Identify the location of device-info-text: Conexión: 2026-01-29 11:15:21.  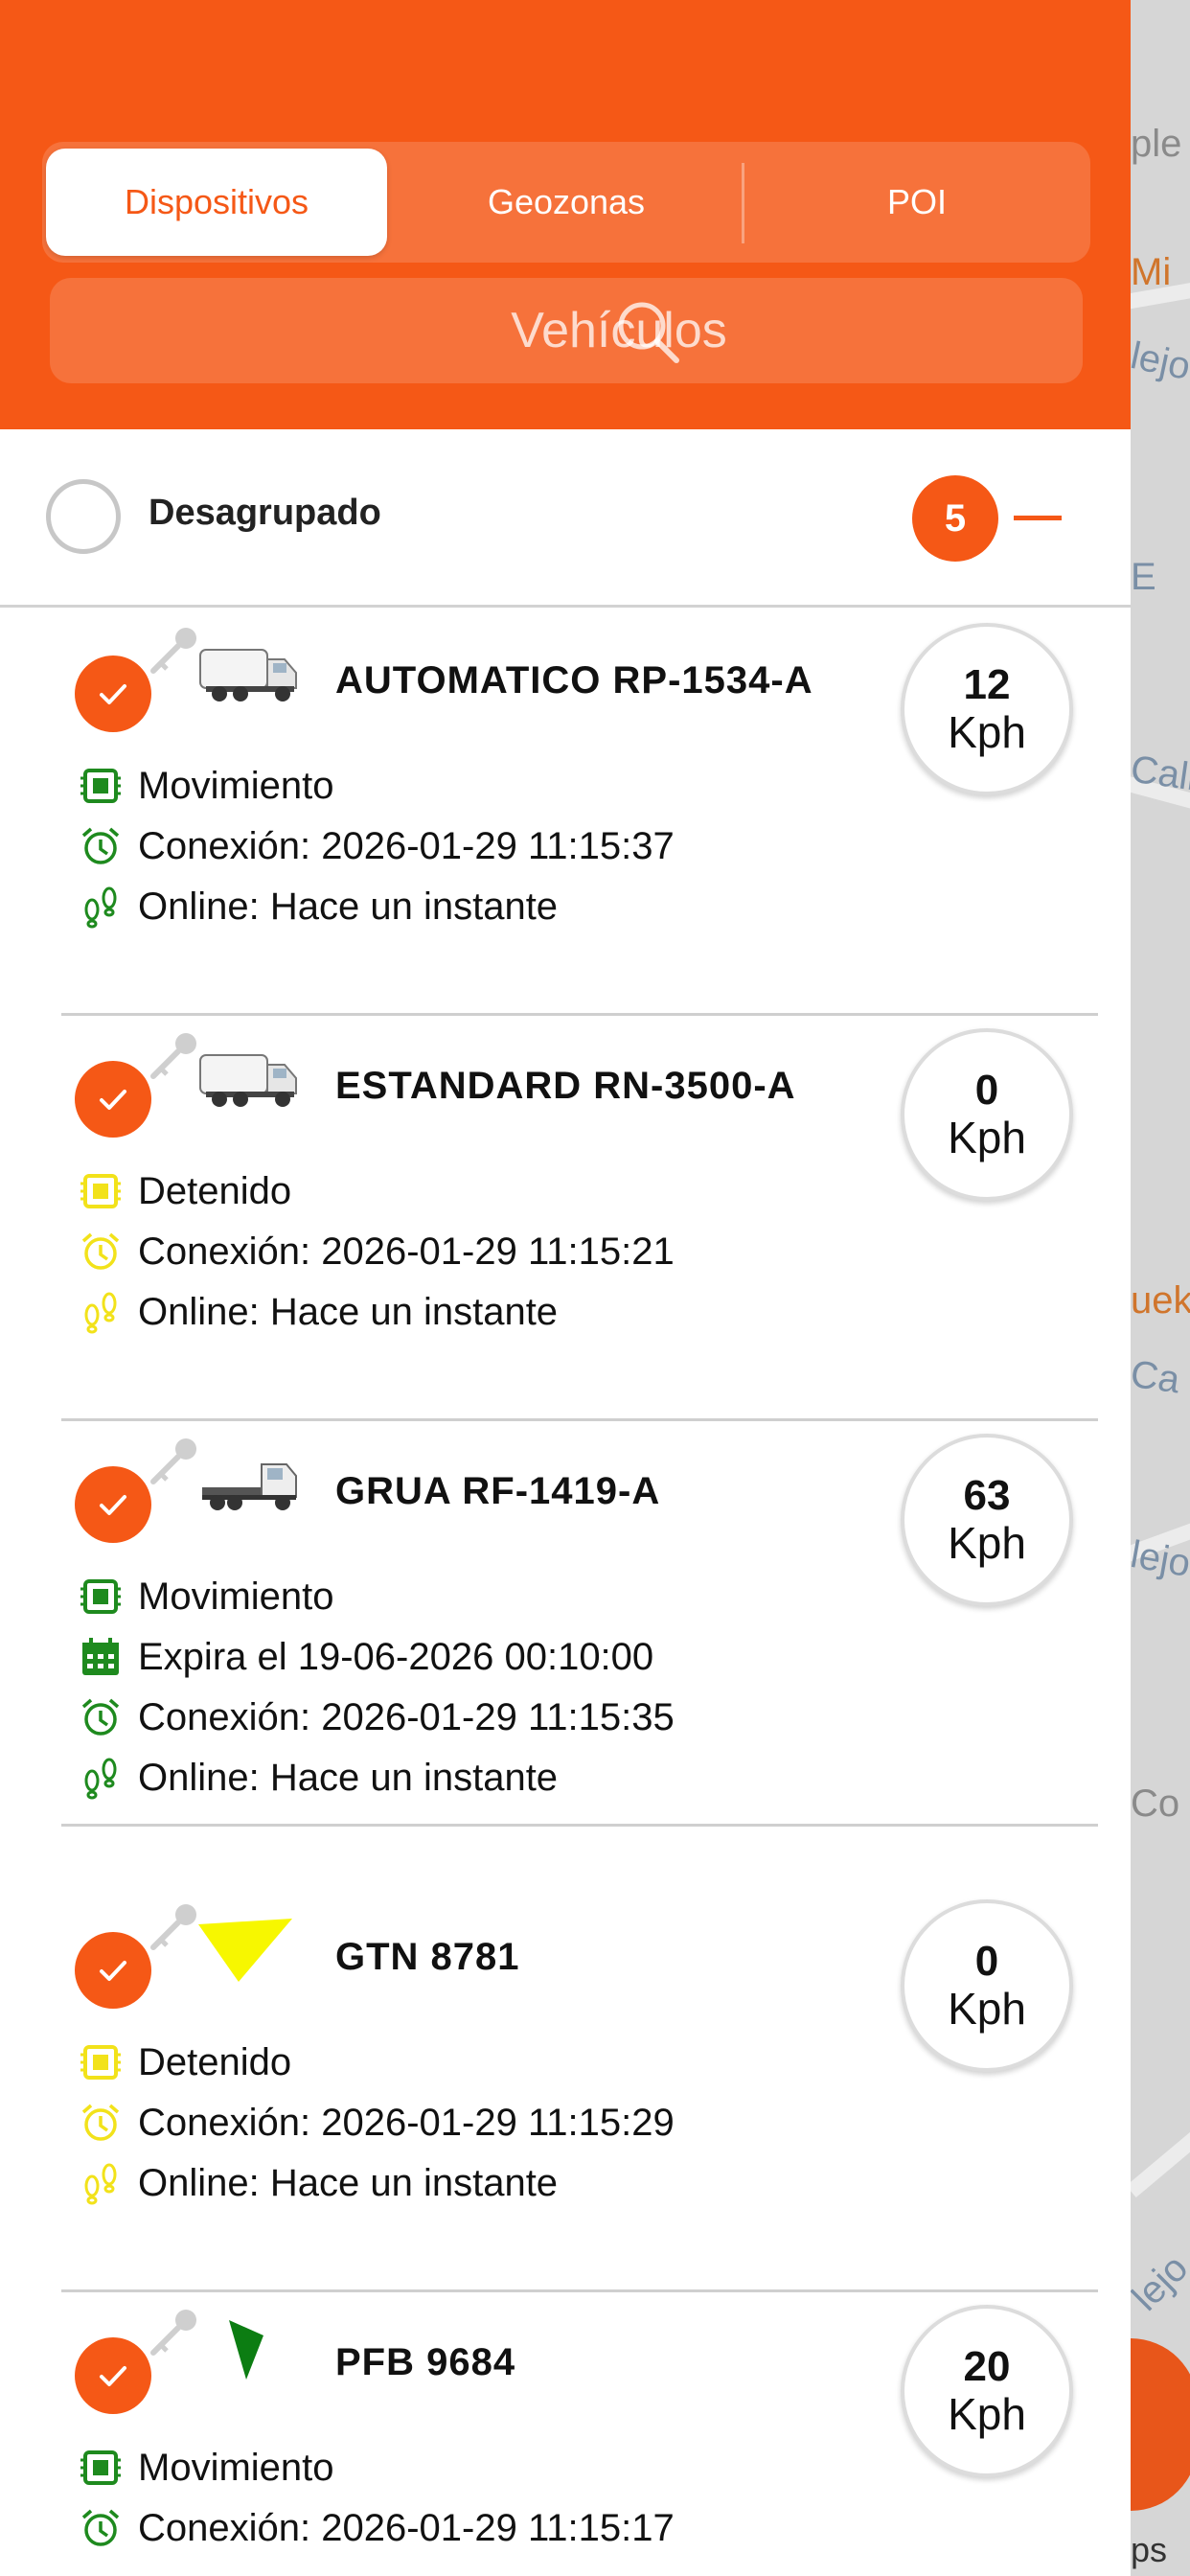
(406, 1251).